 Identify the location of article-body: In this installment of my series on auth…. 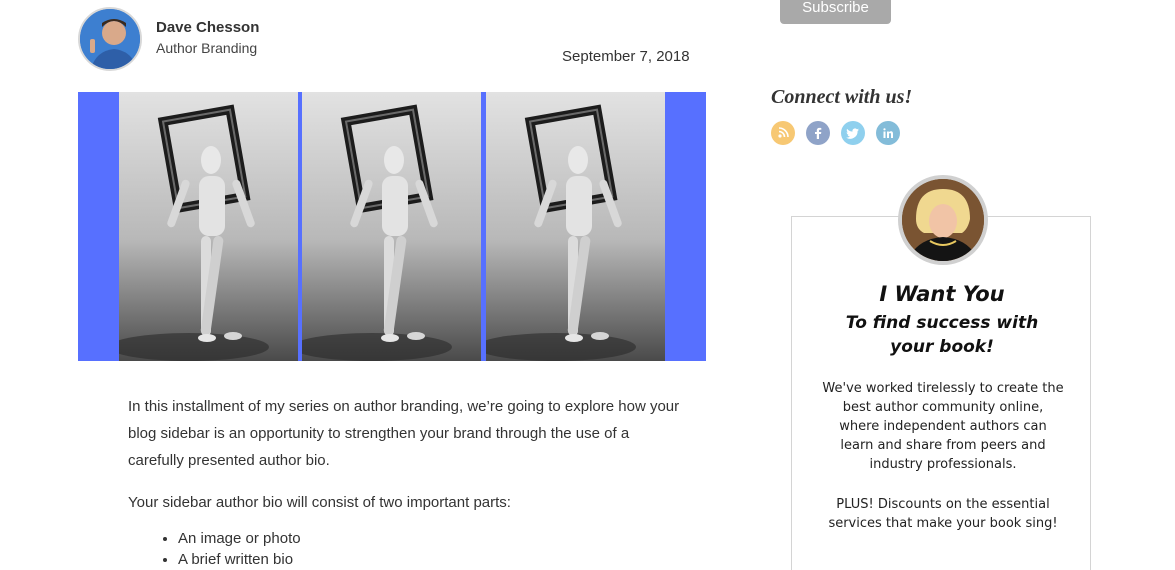
(408, 481).